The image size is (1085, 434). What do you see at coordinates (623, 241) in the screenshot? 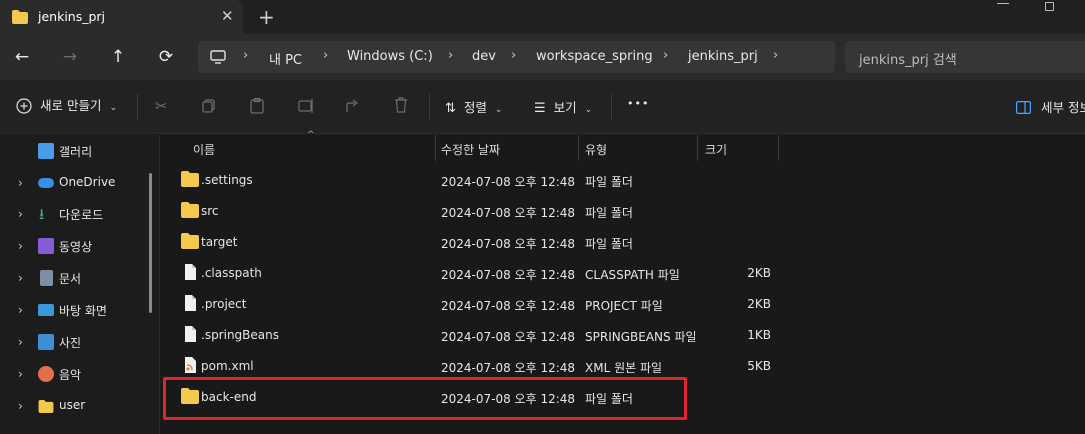
I see `table-row: target 2024-07-08 오후 12:48 파일 폴더` at bounding box center [623, 241].